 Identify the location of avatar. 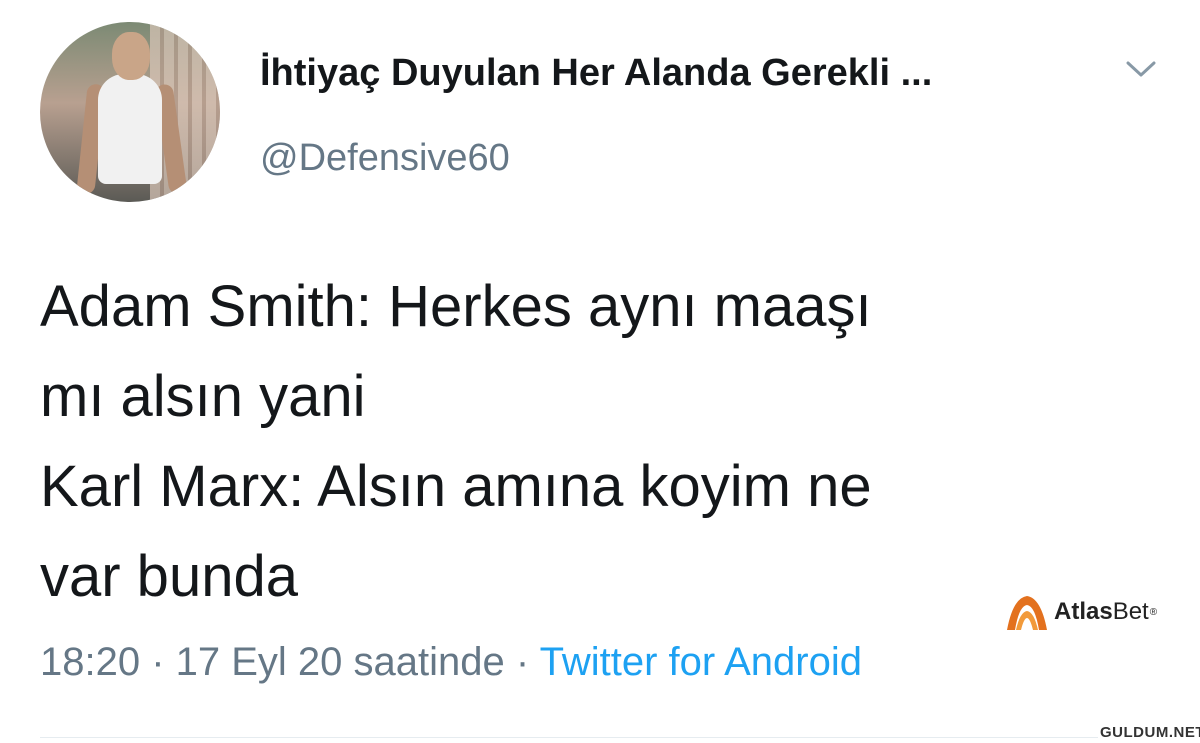
(130, 112).